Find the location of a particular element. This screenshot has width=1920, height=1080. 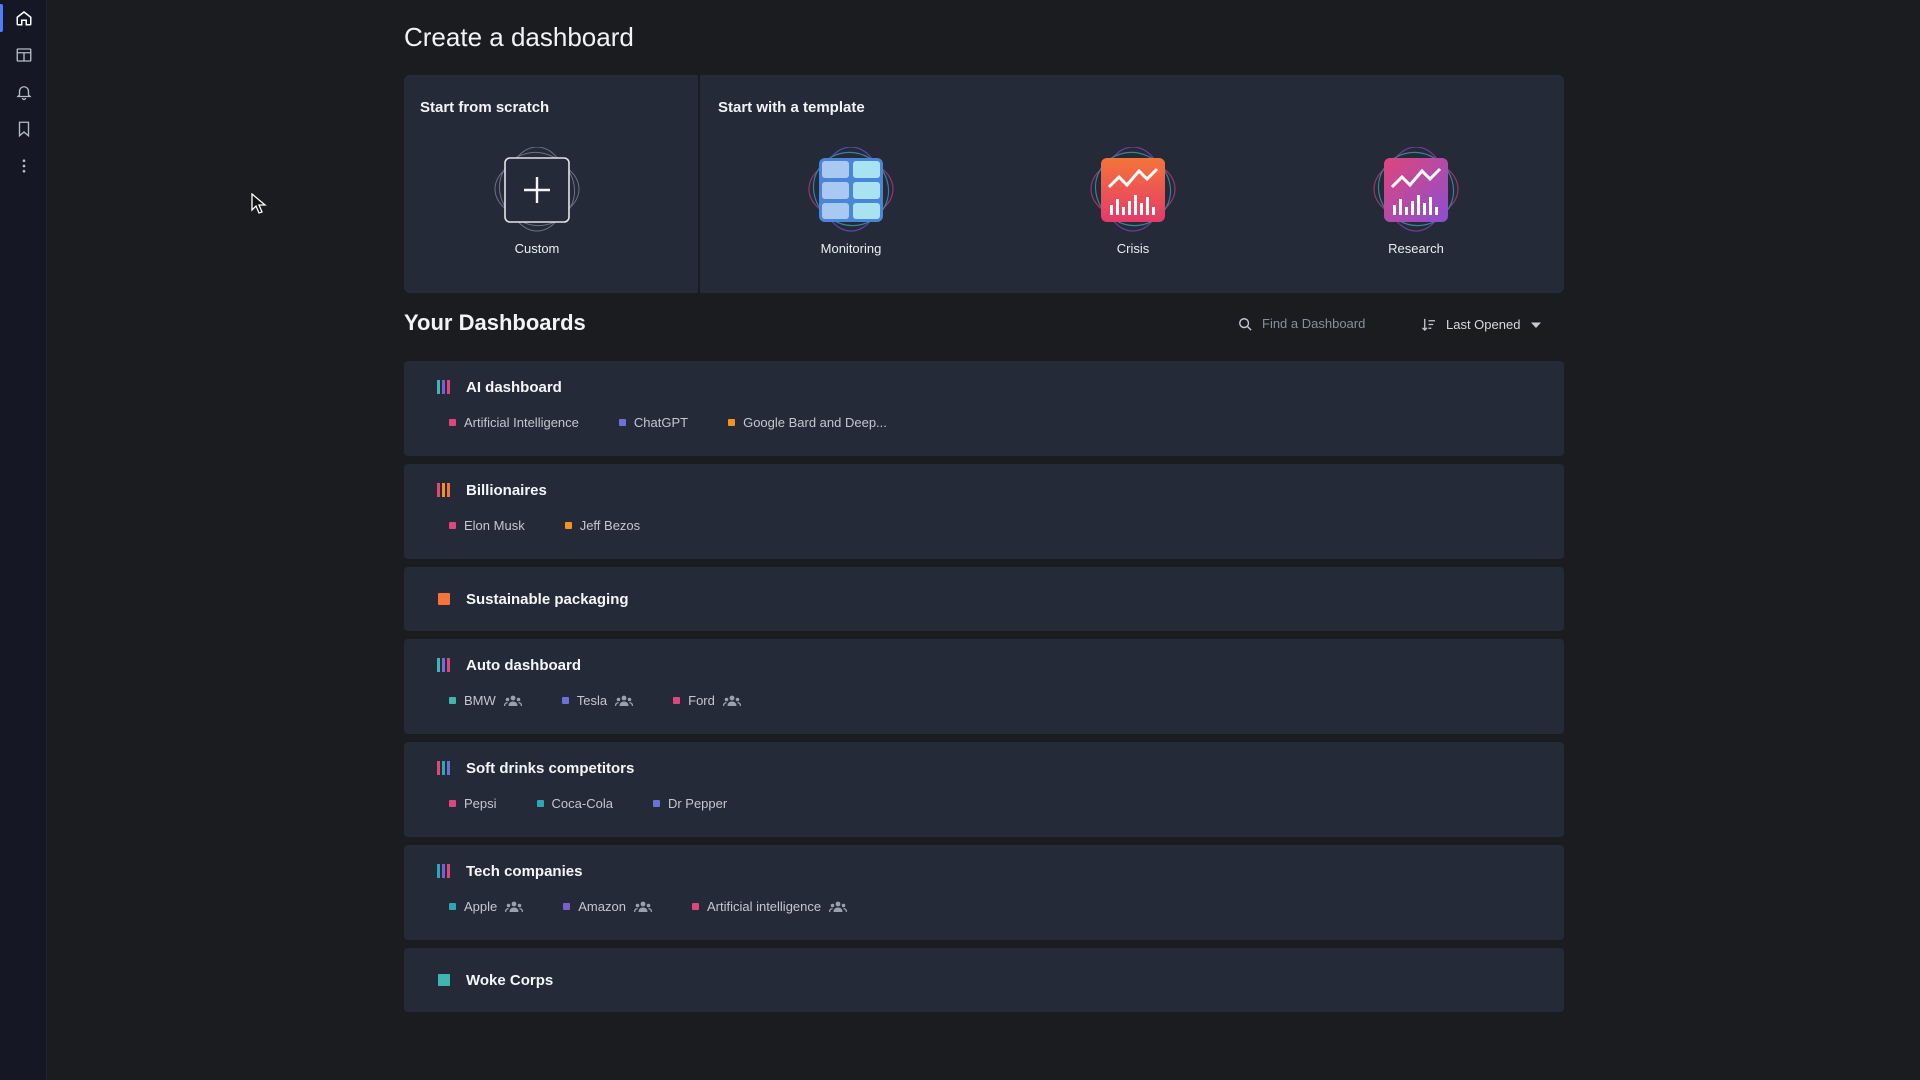

sort-label: Last Opened is located at coordinates (1483, 324).